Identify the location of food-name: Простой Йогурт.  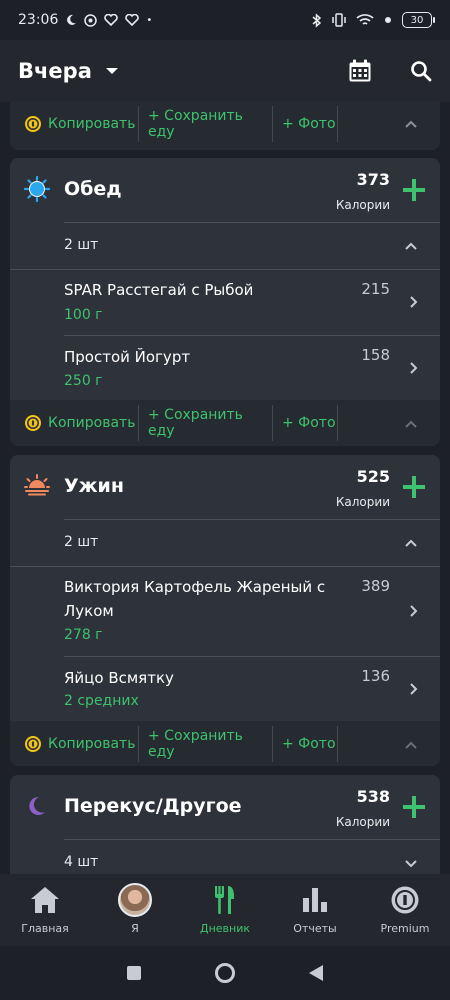
(127, 357).